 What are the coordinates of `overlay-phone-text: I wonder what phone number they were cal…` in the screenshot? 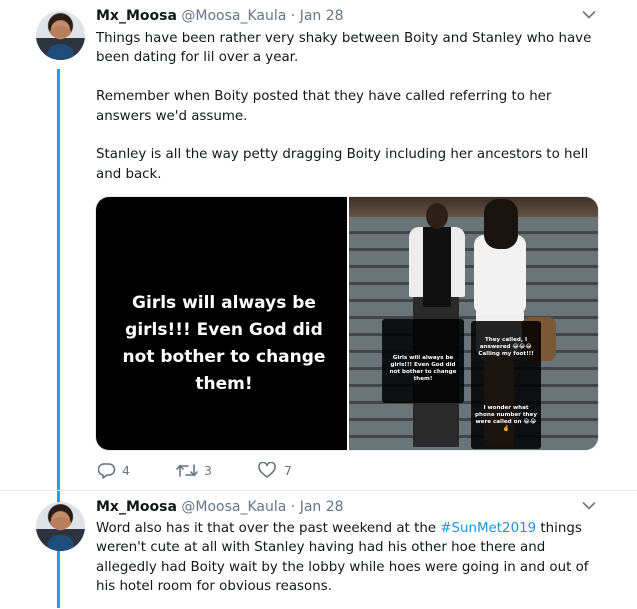 It's located at (506, 418).